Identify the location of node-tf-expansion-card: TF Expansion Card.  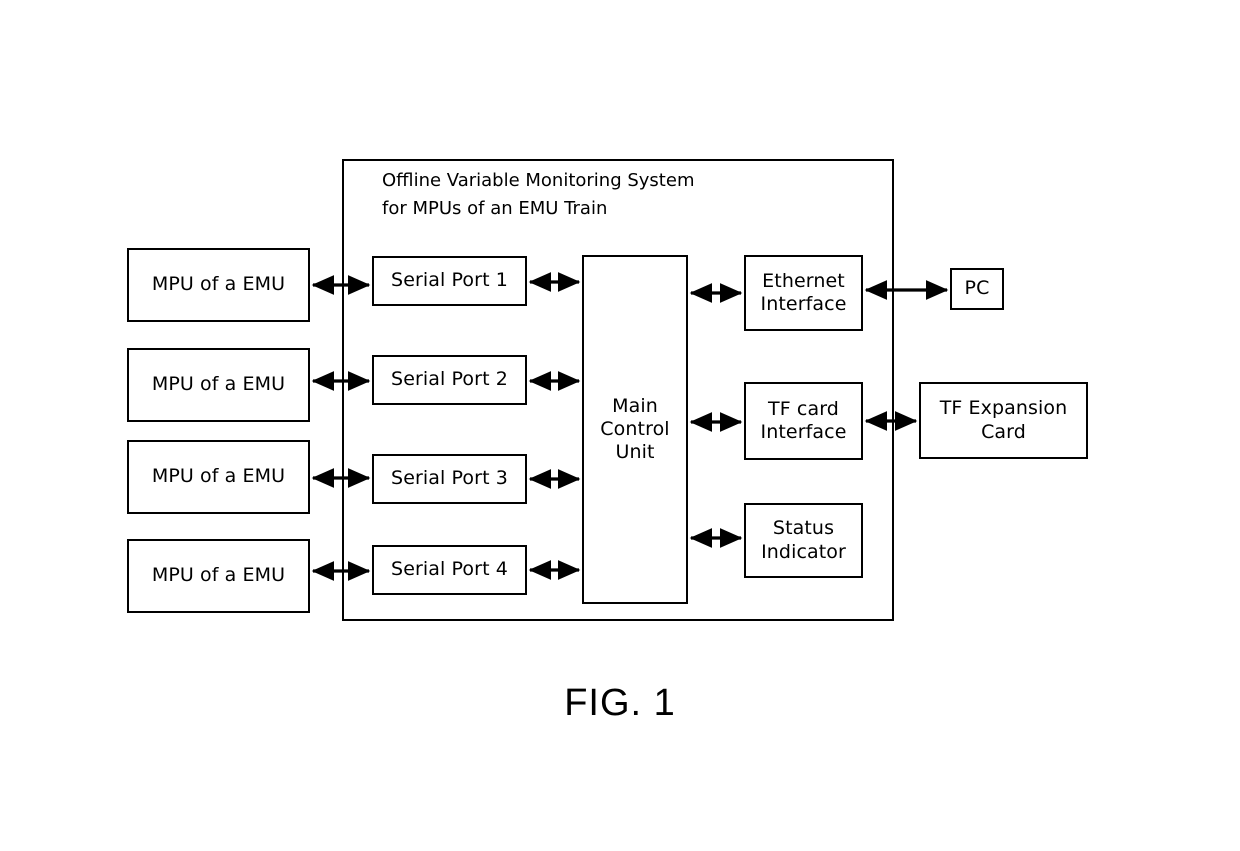
(1003, 420).